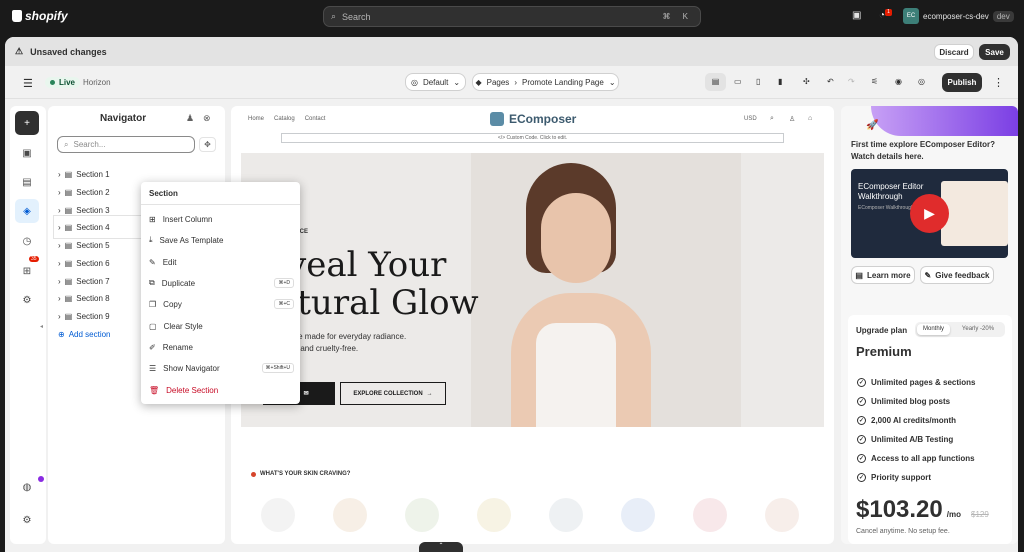 Image resolution: width=1024 pixels, height=552 pixels. Describe the element at coordinates (497, 119) in the screenshot. I see `brand-mark-icon` at that location.